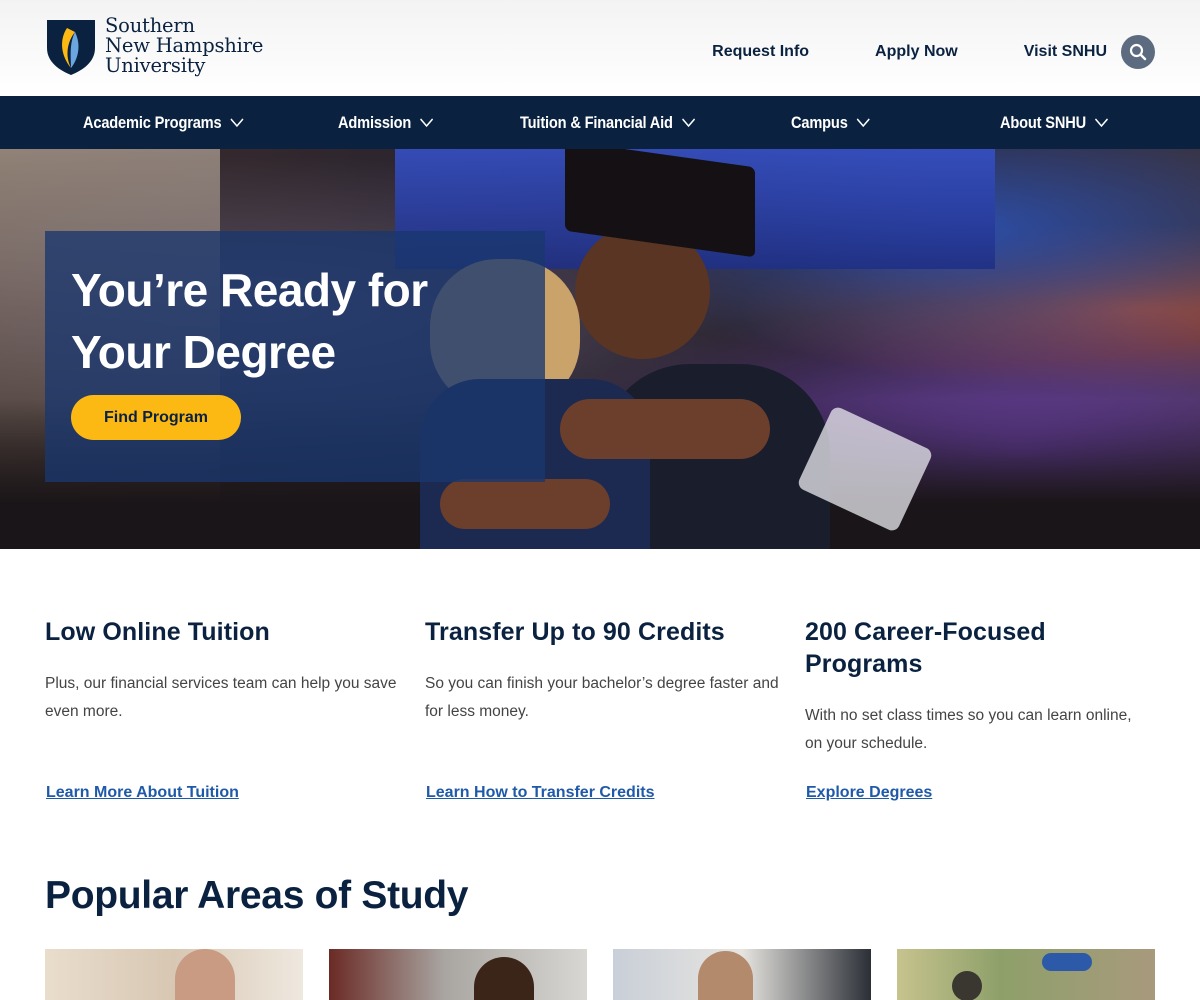 The width and height of the screenshot is (1200, 1000). I want to click on nav-label: Admission, so click(375, 122).